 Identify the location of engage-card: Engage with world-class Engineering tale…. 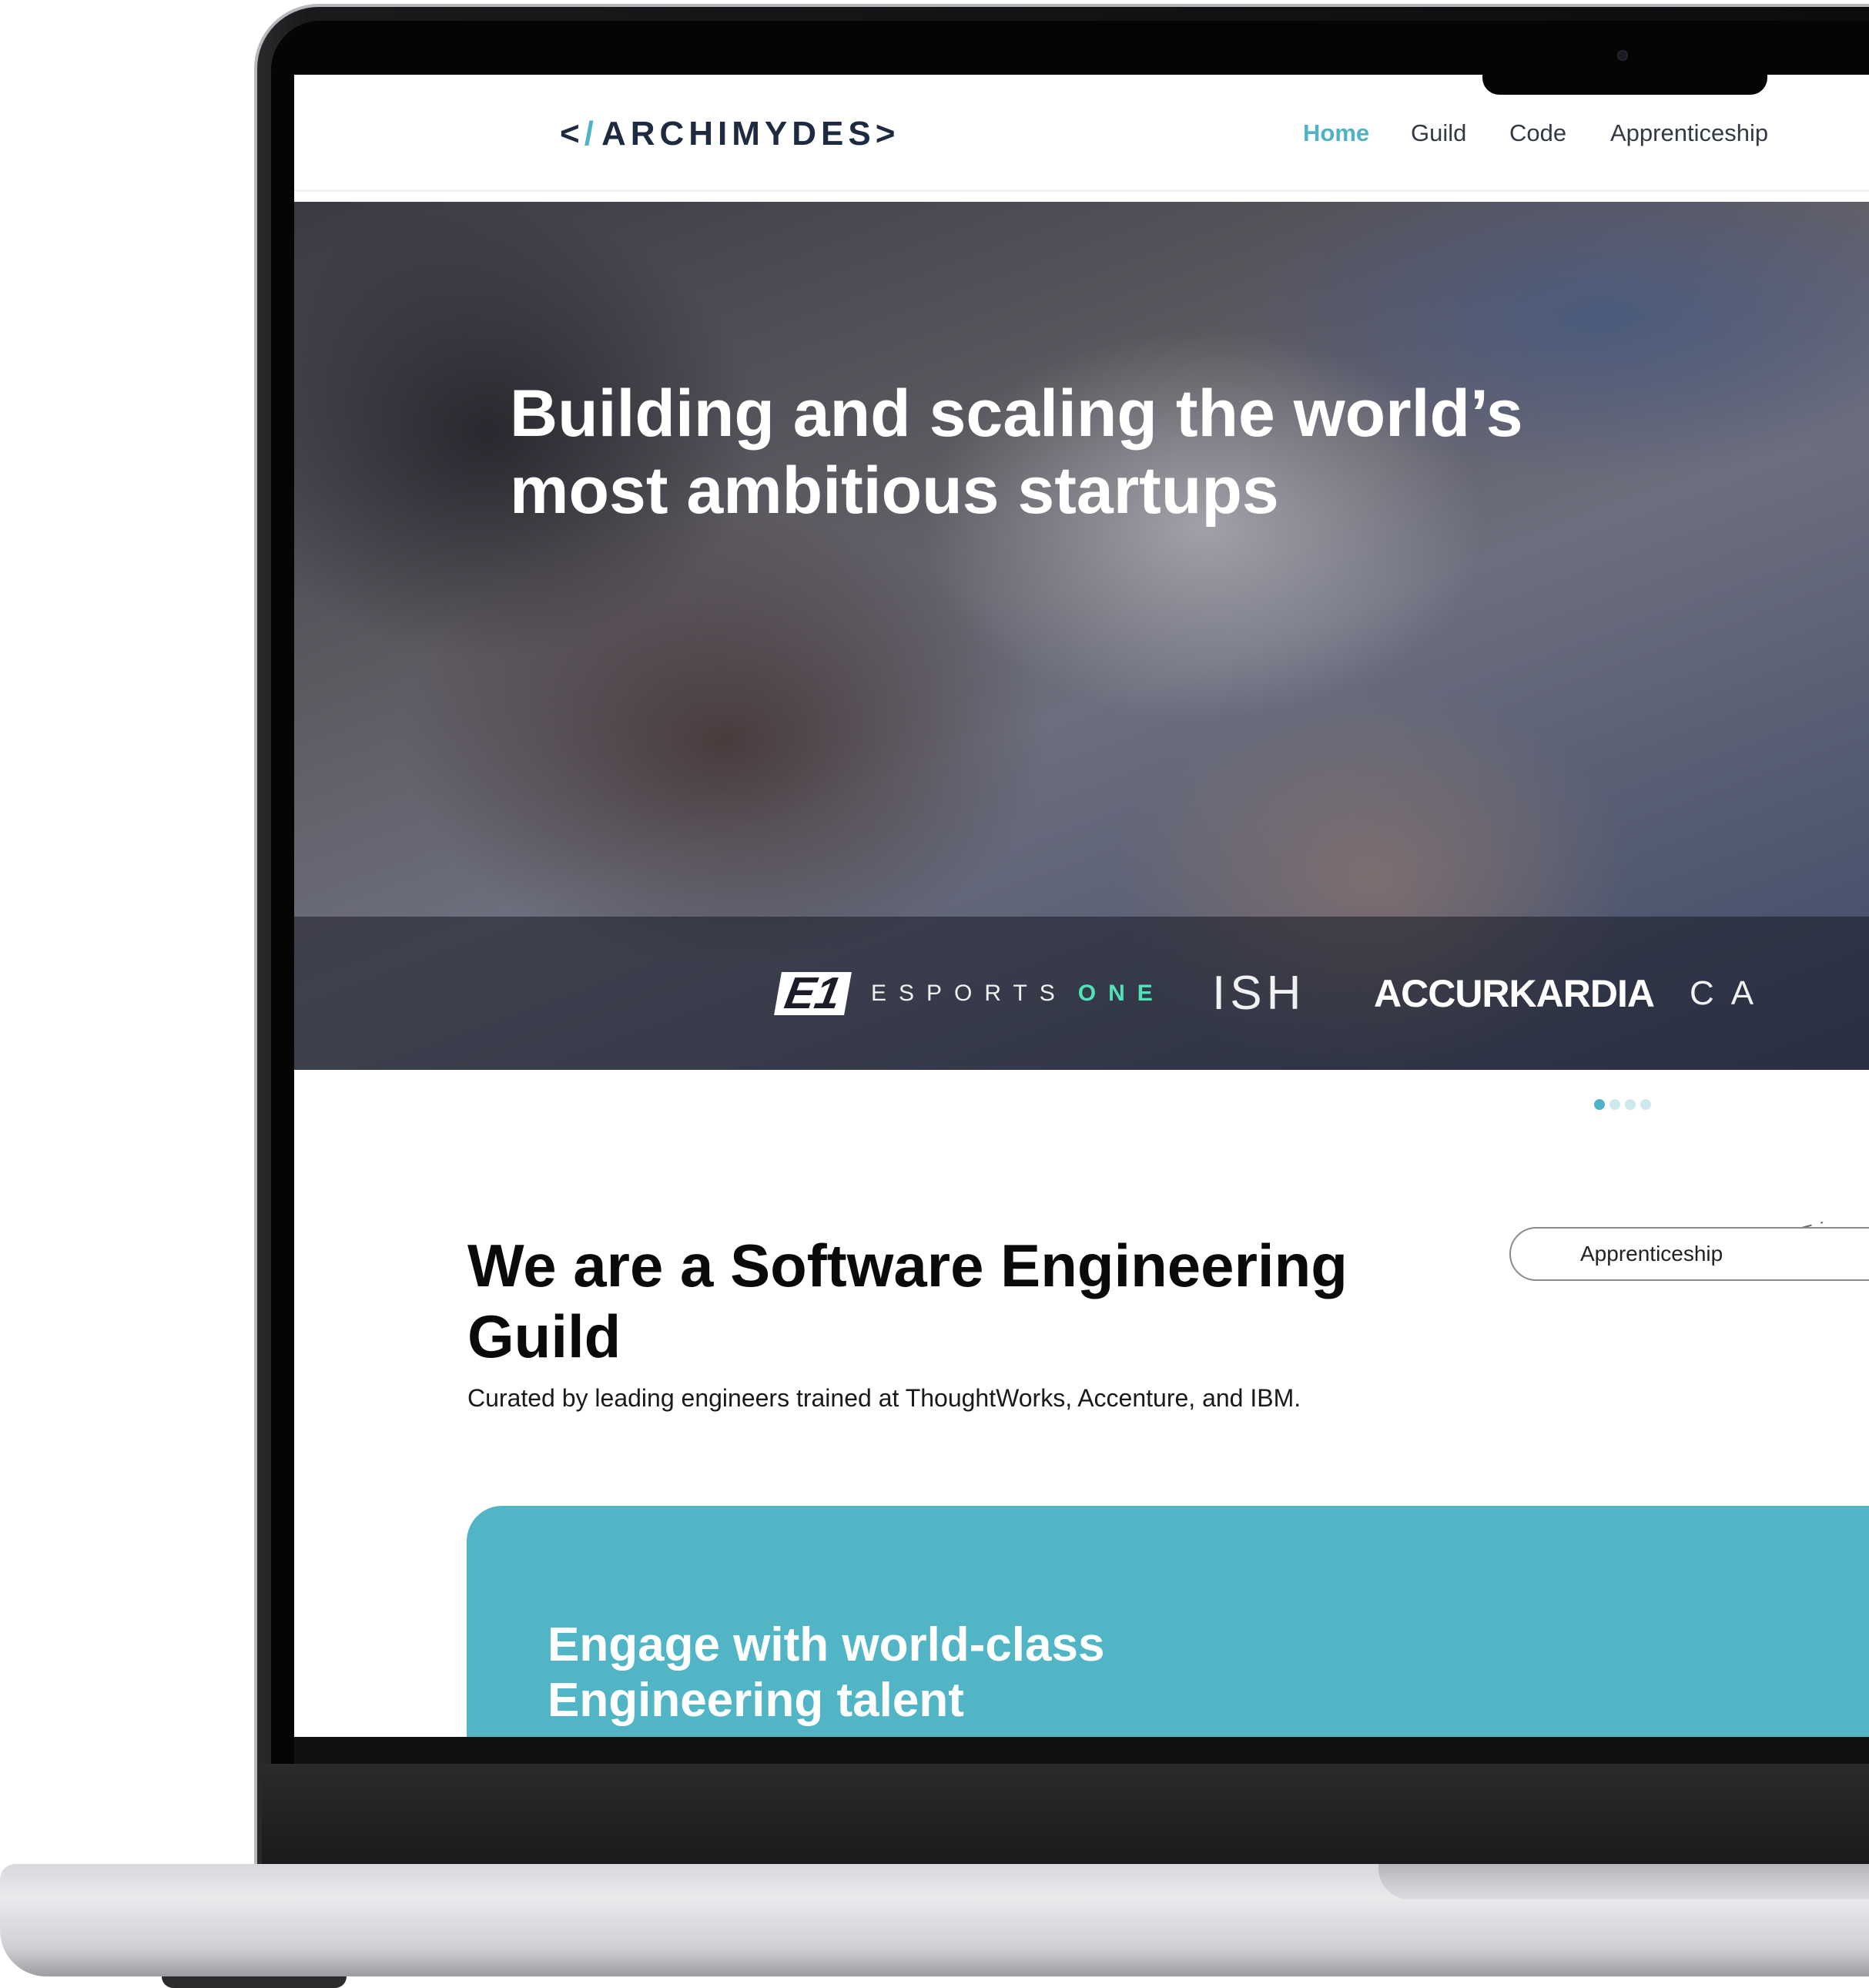
(1168, 1621).